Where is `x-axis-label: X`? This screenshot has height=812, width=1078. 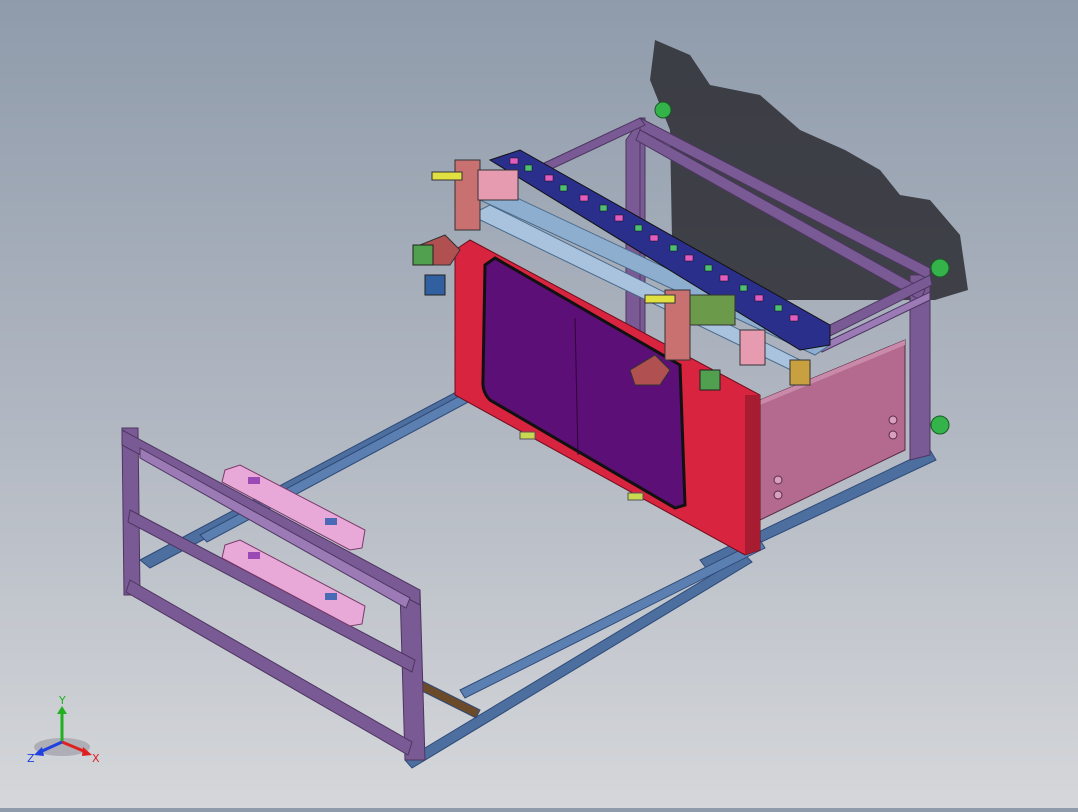
x-axis-label: X is located at coordinates (96, 758).